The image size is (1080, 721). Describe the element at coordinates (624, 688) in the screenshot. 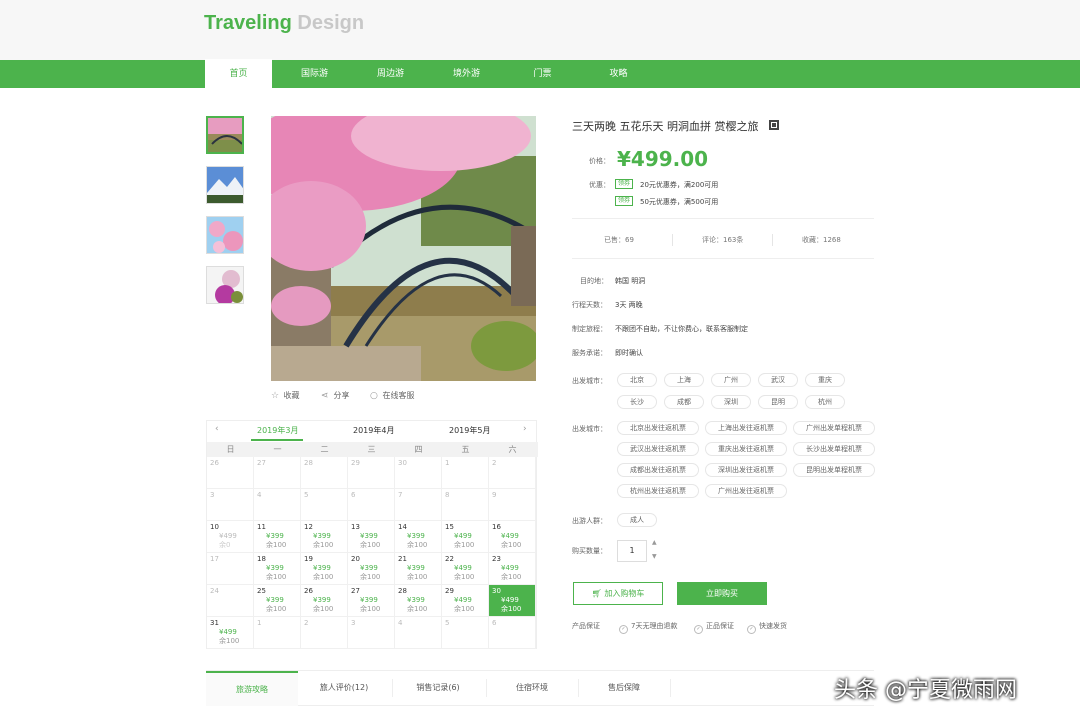

I see `tab-after-sales: 售后保障` at that location.